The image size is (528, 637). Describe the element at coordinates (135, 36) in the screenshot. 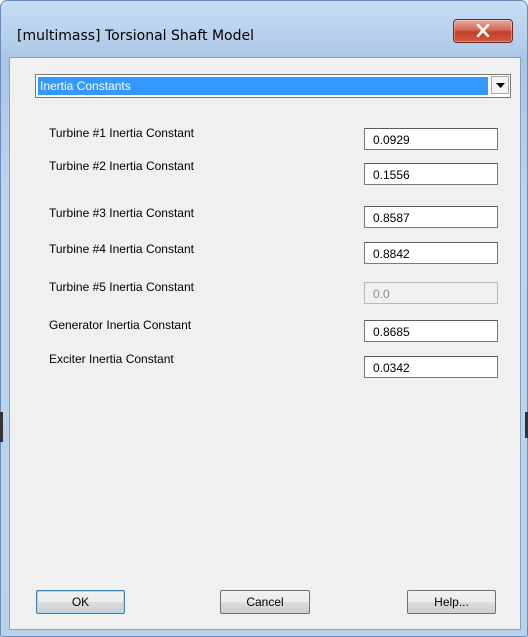

I see `window-title: [multimass] Torsional Shaft Model` at that location.